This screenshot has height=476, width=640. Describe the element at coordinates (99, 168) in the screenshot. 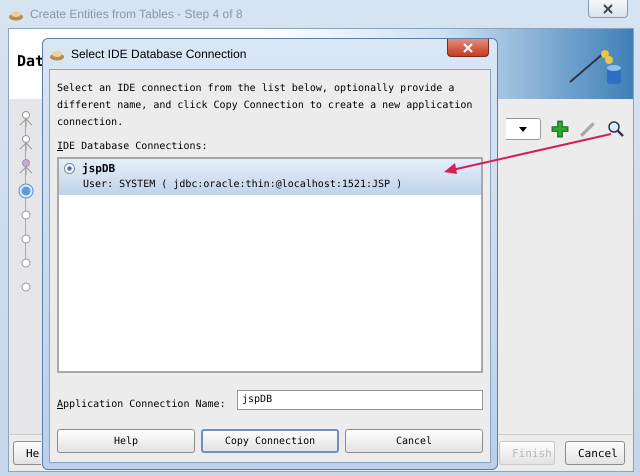

I see `connection-name: jspDB` at that location.